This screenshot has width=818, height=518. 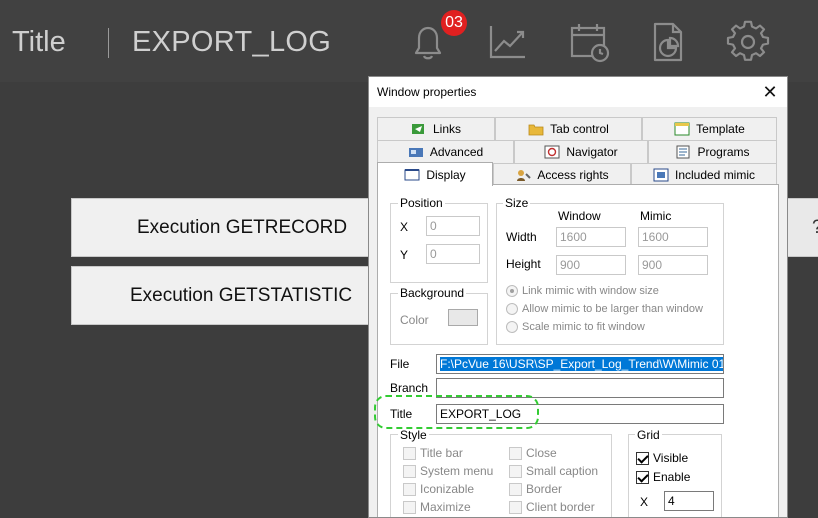 I want to click on tab-label: Advanced, so click(x=456, y=152).